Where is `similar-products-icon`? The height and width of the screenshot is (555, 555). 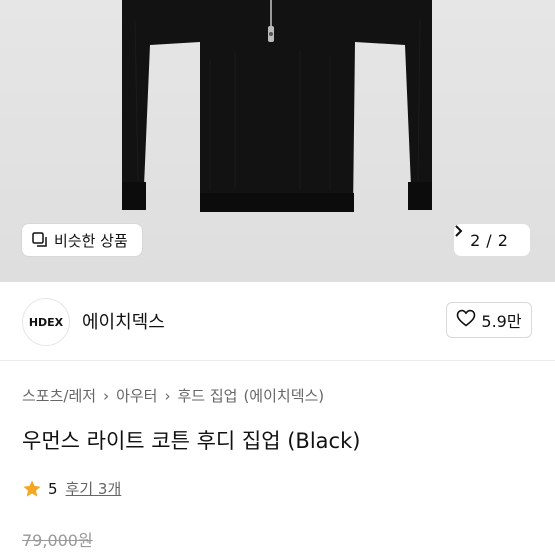 similar-products-icon is located at coordinates (40, 240).